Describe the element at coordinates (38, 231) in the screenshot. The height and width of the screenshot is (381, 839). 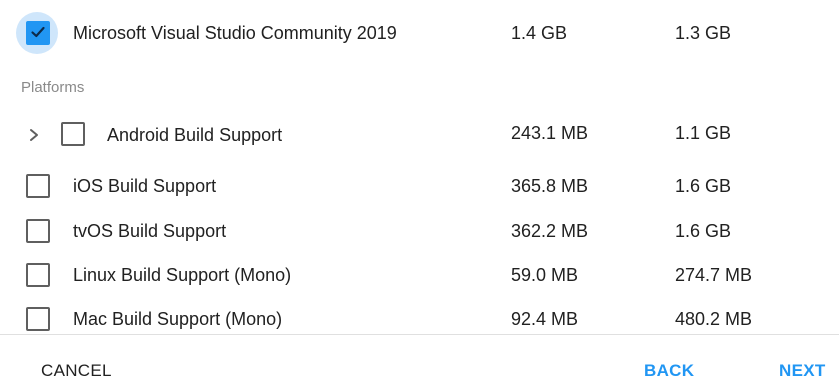
I see `tvos-checkbox` at that location.